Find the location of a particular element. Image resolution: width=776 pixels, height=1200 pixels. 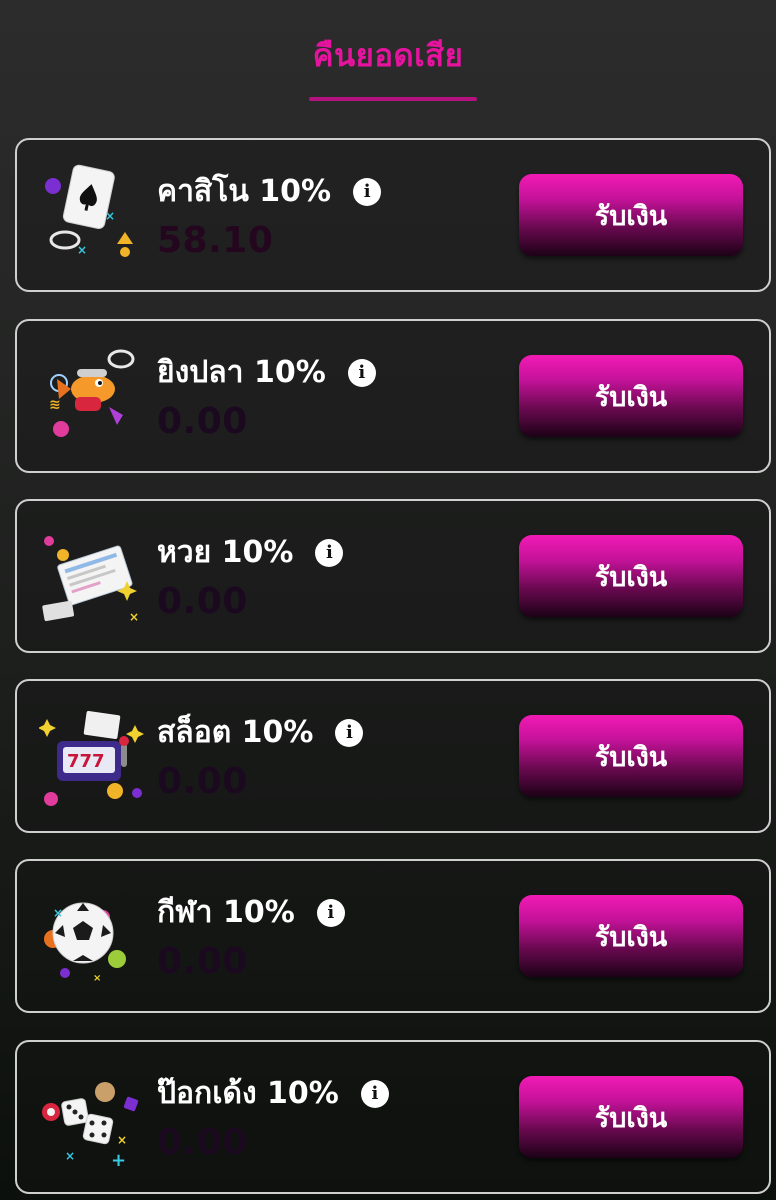

card-title: คาสิโน 10% i is located at coordinates (269, 191).